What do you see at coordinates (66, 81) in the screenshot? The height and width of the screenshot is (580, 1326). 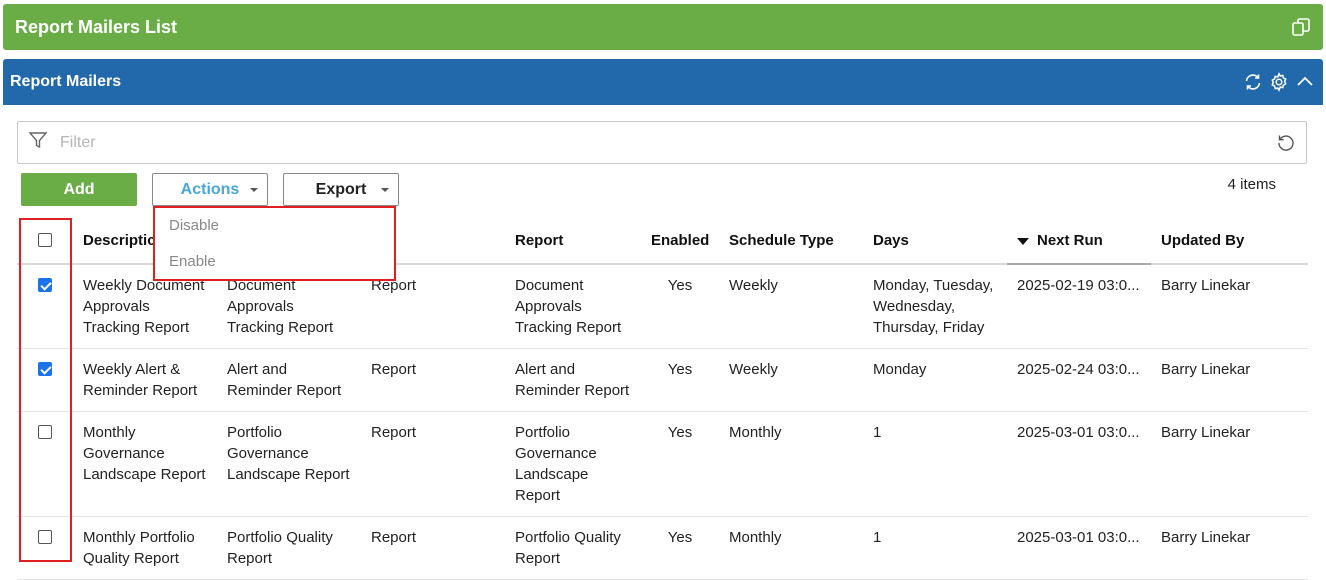 I see `panel-title: Report Mailers` at bounding box center [66, 81].